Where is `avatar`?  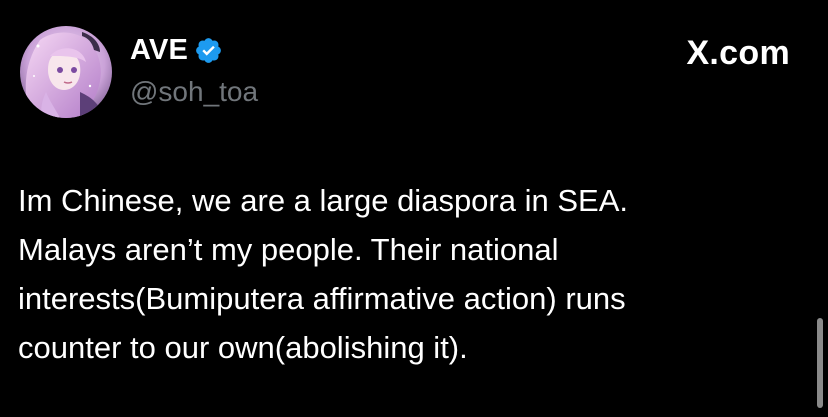 avatar is located at coordinates (66, 72).